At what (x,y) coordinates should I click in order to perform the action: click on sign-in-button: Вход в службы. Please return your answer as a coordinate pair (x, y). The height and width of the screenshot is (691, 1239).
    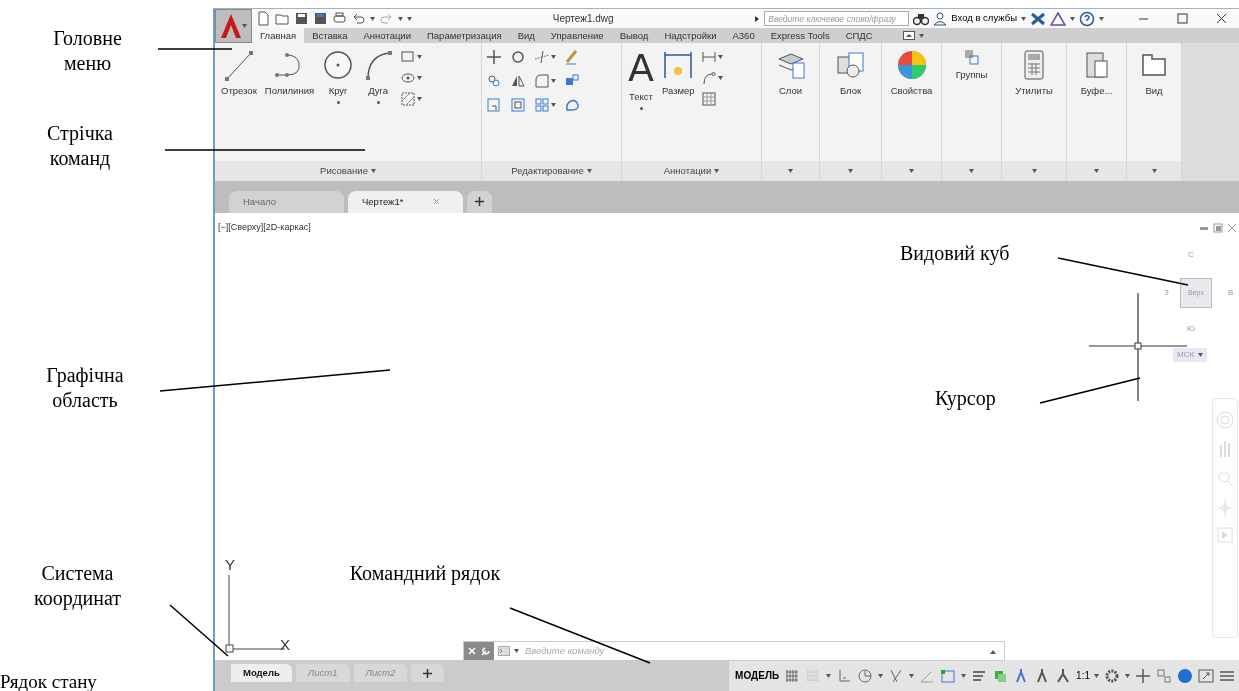
    Looking at the image, I should click on (988, 18).